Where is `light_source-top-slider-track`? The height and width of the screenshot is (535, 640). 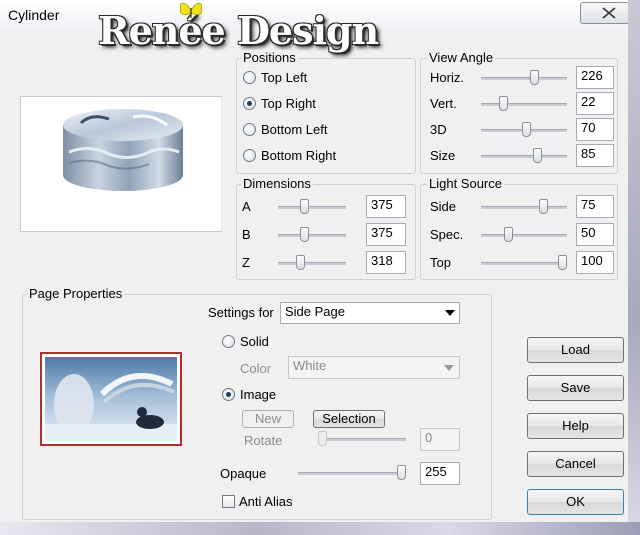
light_source-top-slider-track is located at coordinates (524, 263).